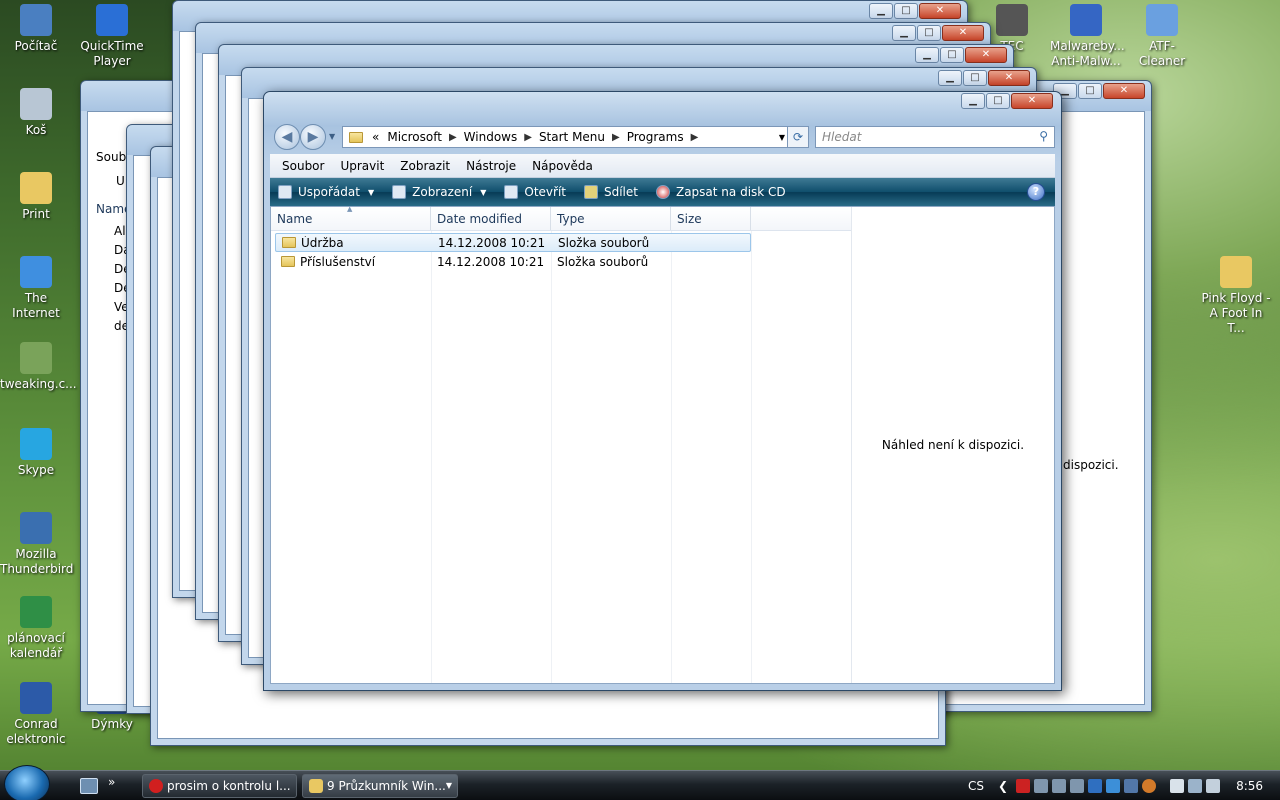 The height and width of the screenshot is (800, 1280). Describe the element at coordinates (414, 137) in the screenshot. I see `breadcrumb-microsoft: Microsoft` at that location.